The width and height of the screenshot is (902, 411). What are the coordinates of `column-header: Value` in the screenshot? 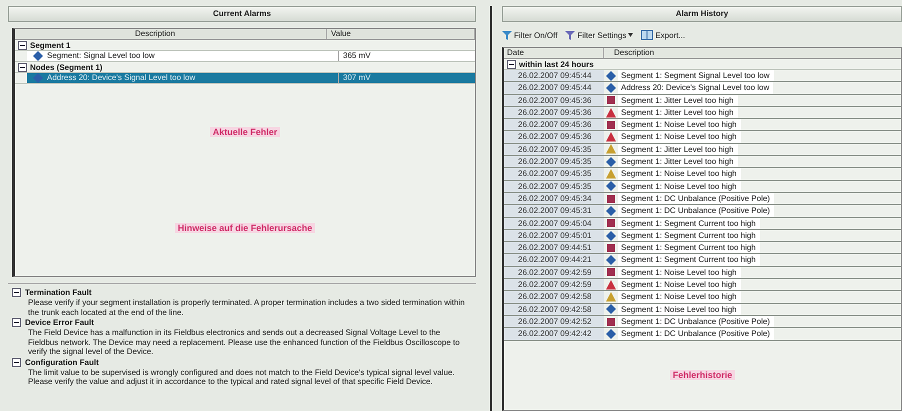 It's located at (401, 34).